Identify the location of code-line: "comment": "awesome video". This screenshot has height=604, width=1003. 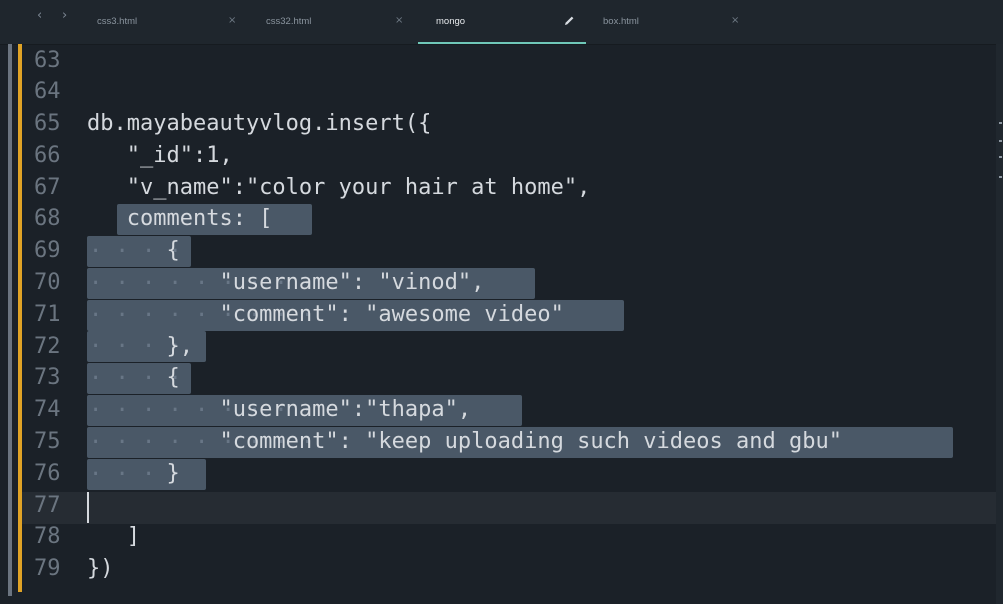
(325, 314).